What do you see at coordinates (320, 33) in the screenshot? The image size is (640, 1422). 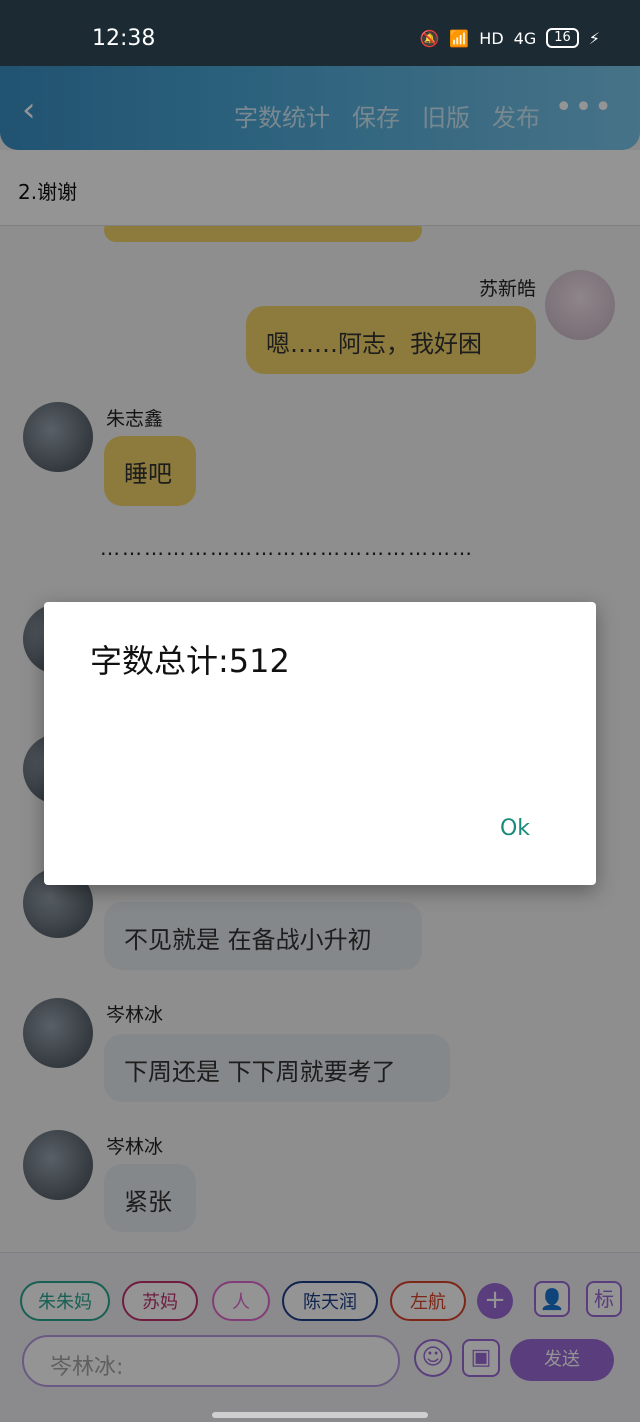 I see `status-bar: 12:38 🔕 📶 HD 4G 16 ⚡` at bounding box center [320, 33].